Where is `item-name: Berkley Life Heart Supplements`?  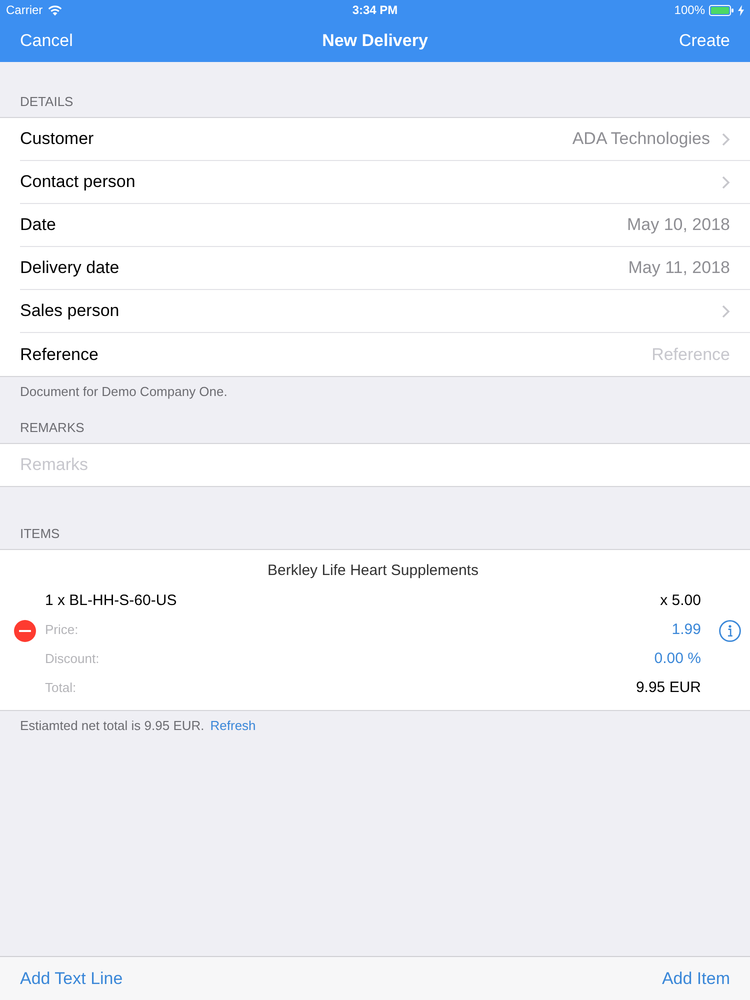
item-name: Berkley Life Heart Supplements is located at coordinates (373, 571).